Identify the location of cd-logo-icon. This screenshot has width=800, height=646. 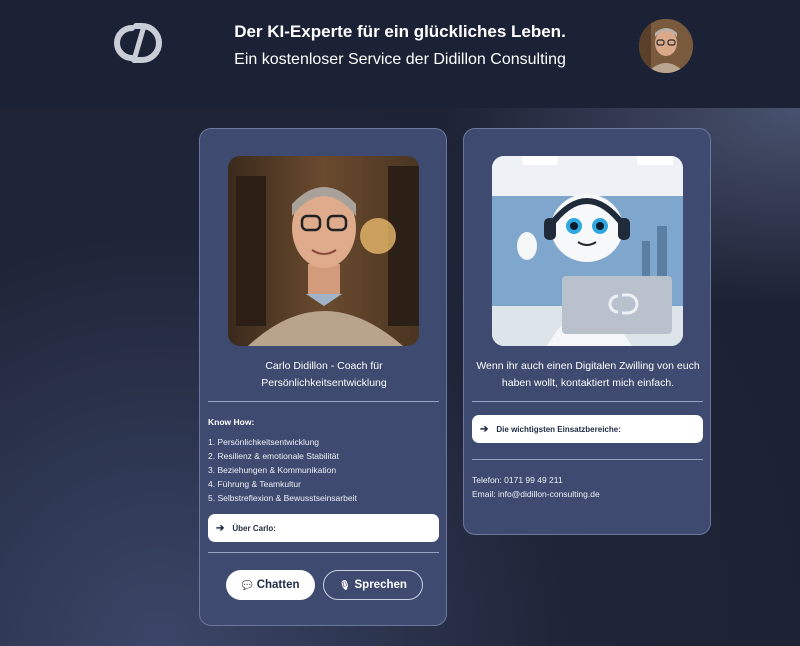
(138, 43).